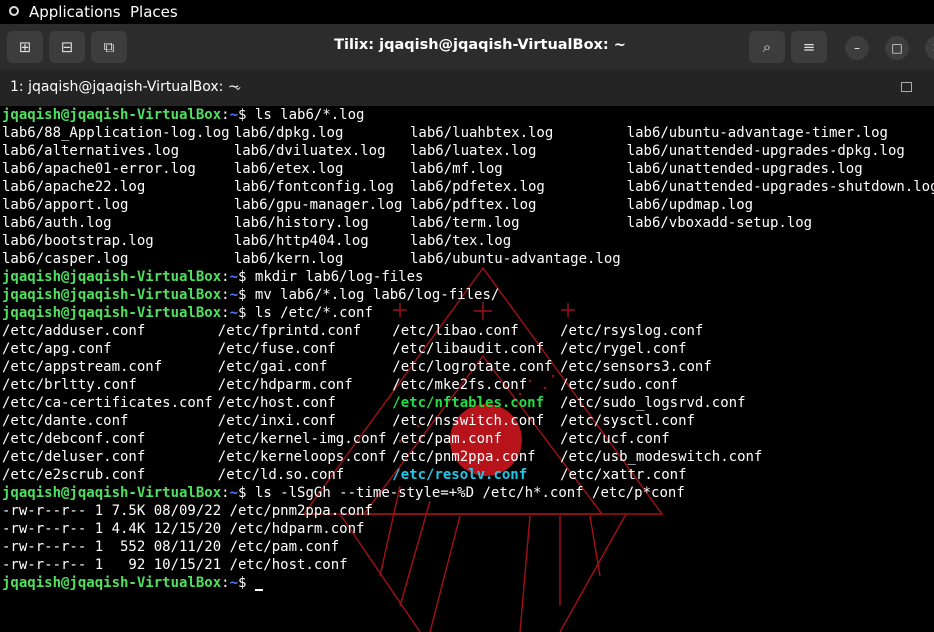 The height and width of the screenshot is (632, 934). Describe the element at coordinates (690, 205) in the screenshot. I see `file-entry: lab6/updmap.log` at that location.